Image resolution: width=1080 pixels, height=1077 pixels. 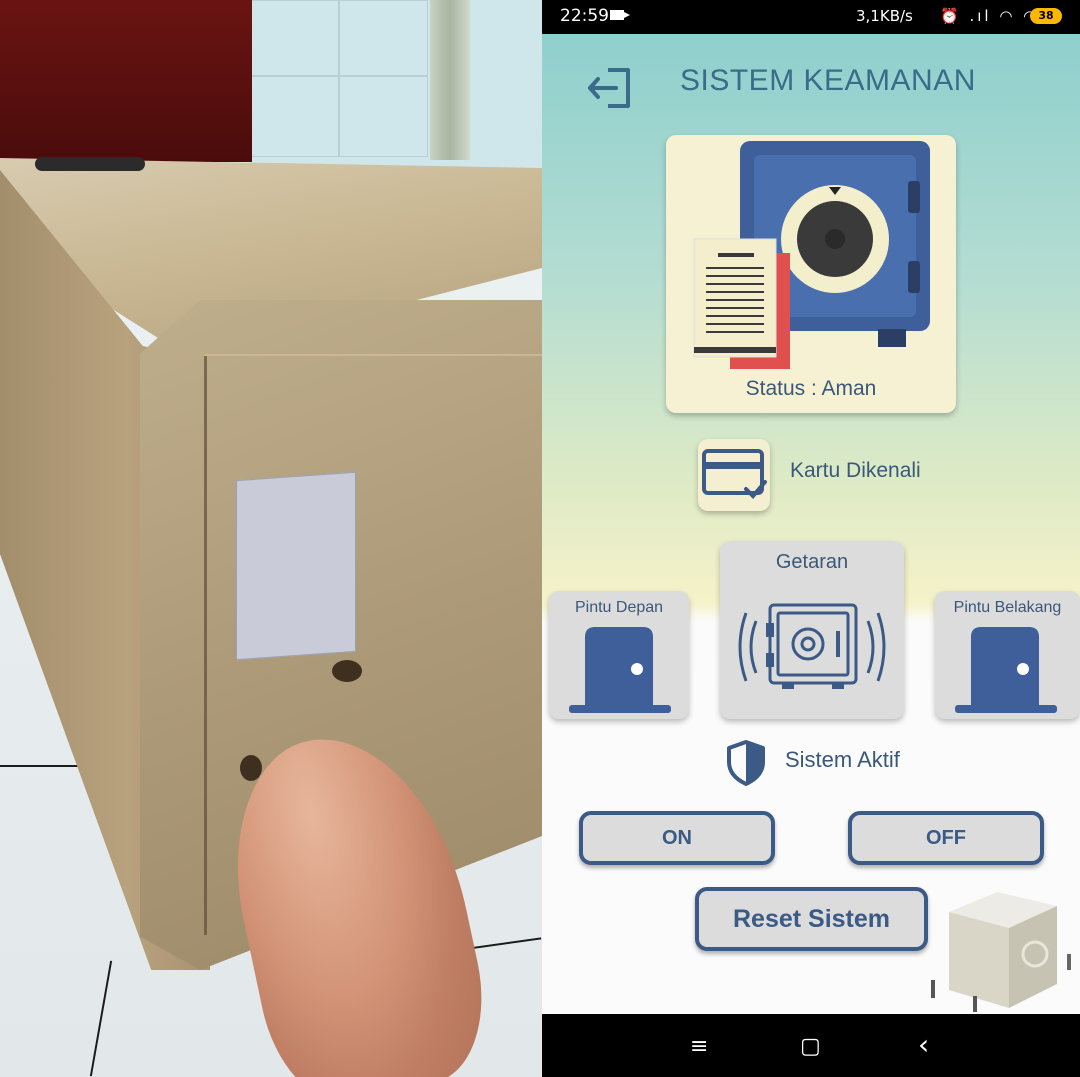 I want to click on on-button: ON, so click(x=677, y=838).